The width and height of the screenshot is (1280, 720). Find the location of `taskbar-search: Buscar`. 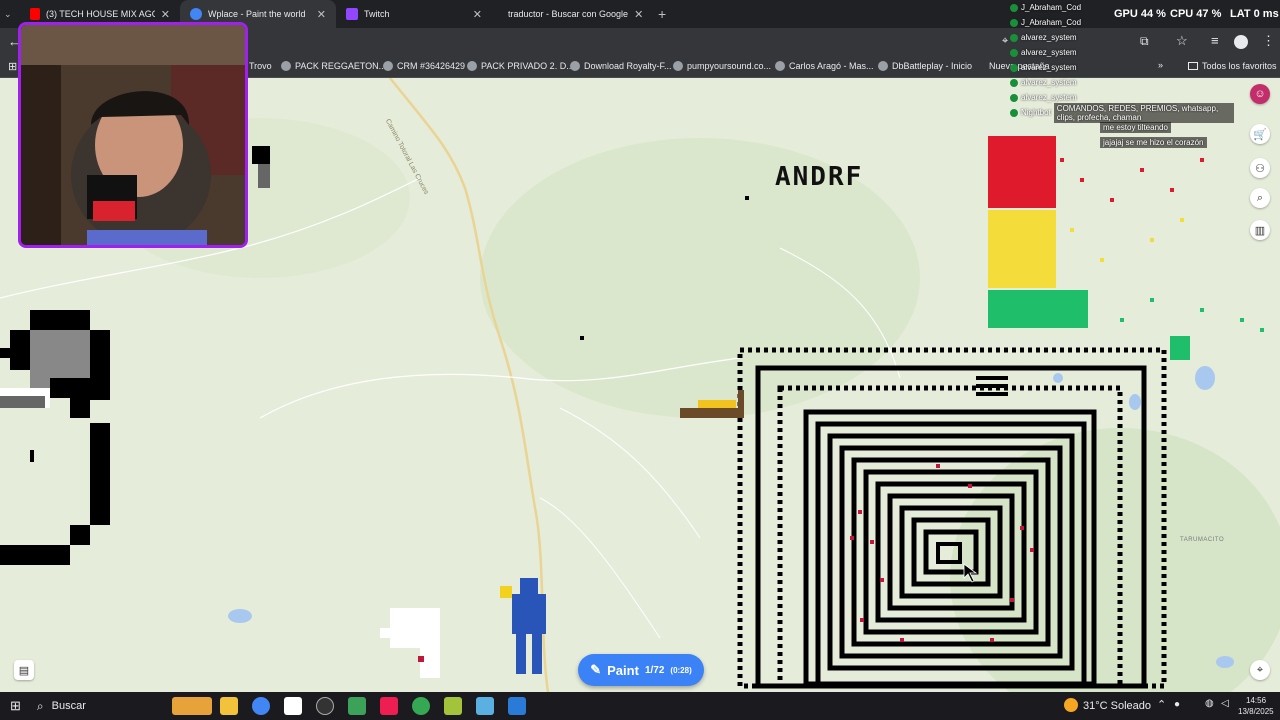

taskbar-search: Buscar is located at coordinates (107, 706).